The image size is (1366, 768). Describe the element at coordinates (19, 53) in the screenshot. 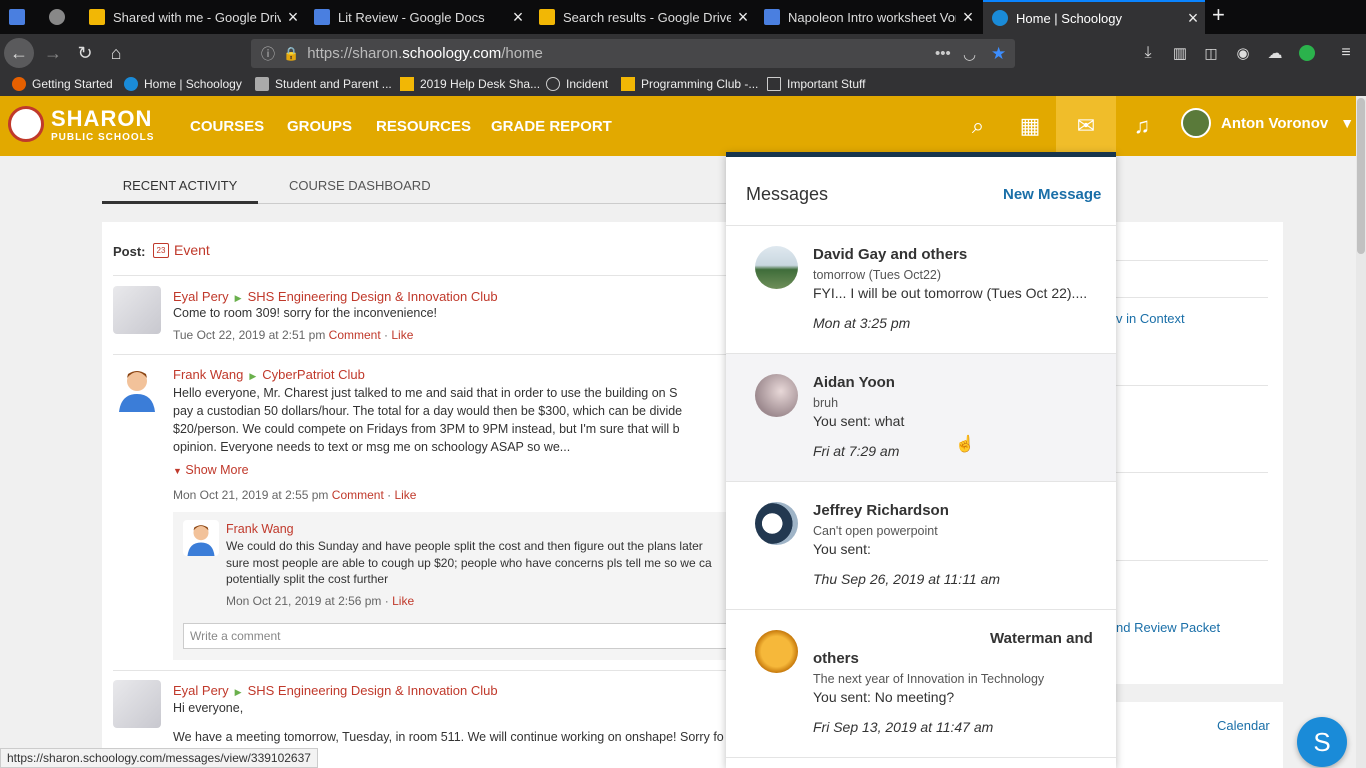

I see `back-button: ←` at that location.